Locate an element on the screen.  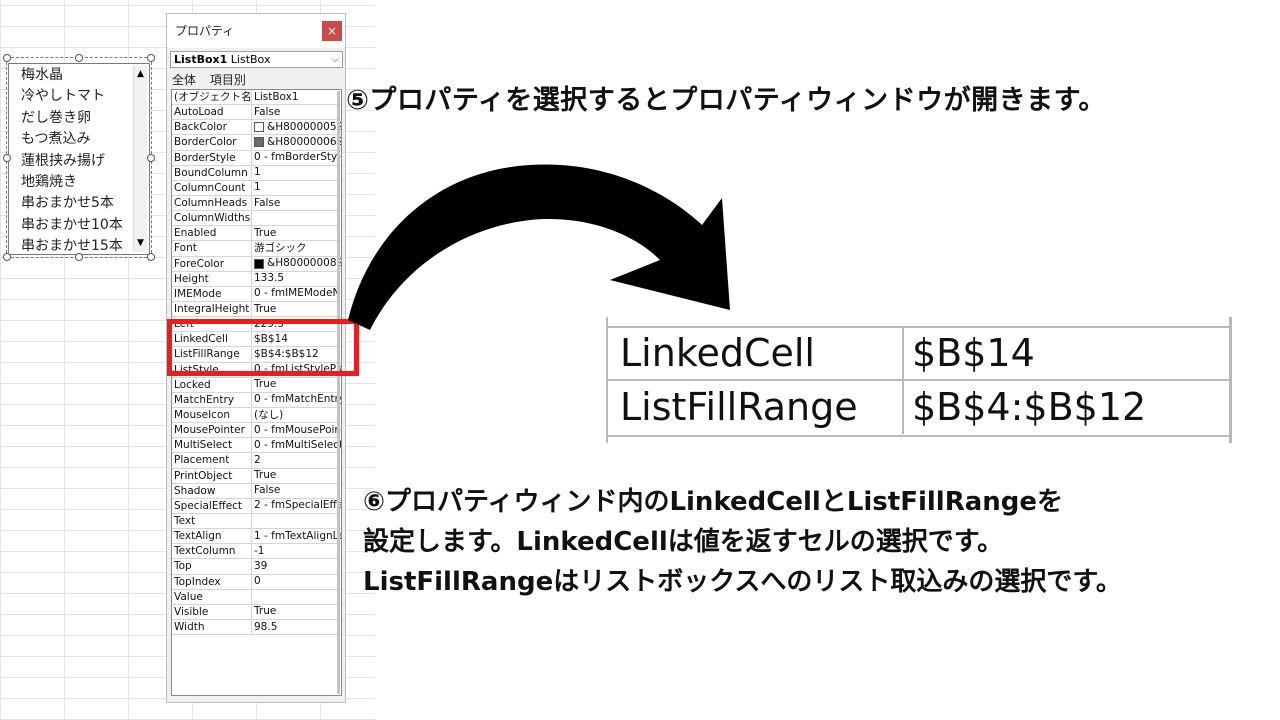
property-row: Shadow False is located at coordinates (256, 491).